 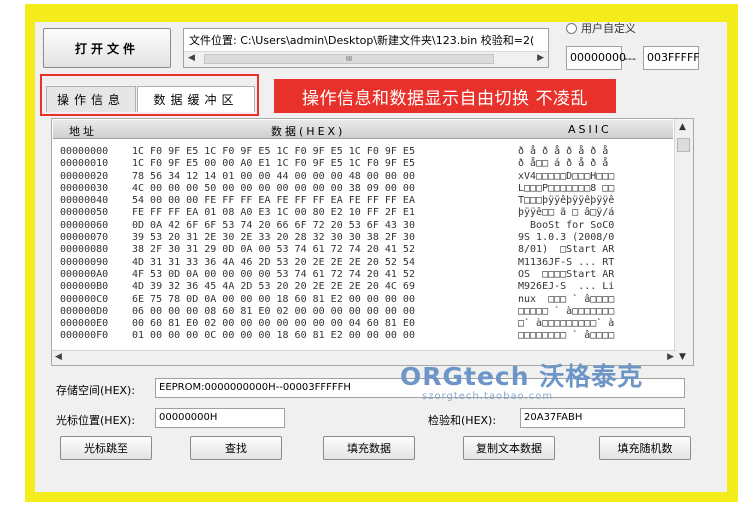 I want to click on tab-data-buffer: 数据缓冲区, so click(x=196, y=99).